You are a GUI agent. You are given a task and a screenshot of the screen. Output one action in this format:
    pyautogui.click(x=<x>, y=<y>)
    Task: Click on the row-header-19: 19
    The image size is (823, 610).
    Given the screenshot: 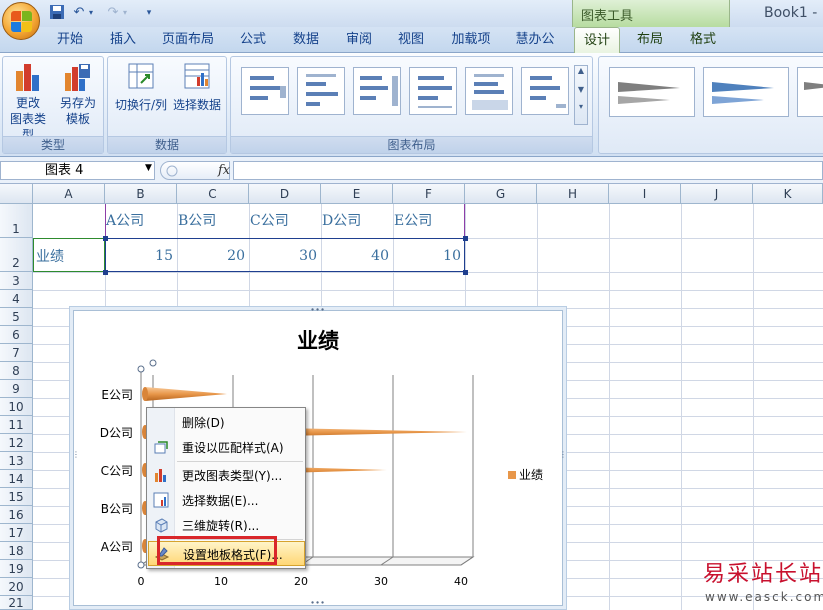 What is the action you would take?
    pyautogui.click(x=16, y=569)
    